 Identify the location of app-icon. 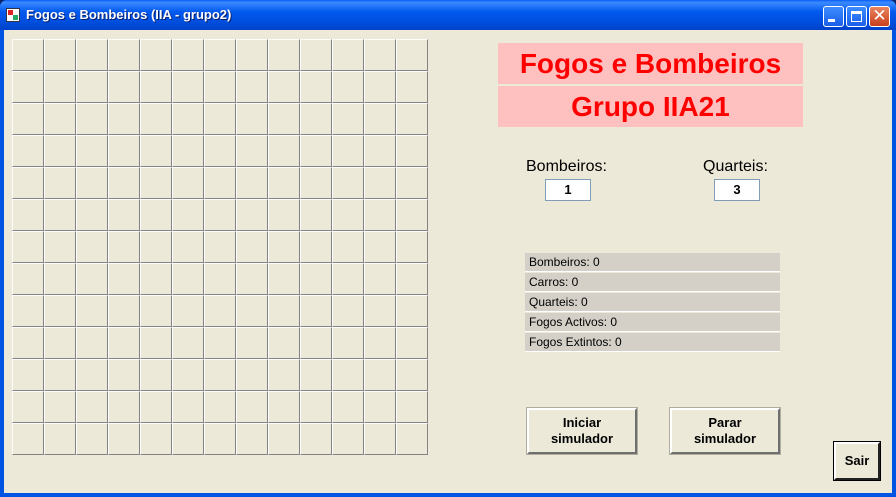
(13, 15).